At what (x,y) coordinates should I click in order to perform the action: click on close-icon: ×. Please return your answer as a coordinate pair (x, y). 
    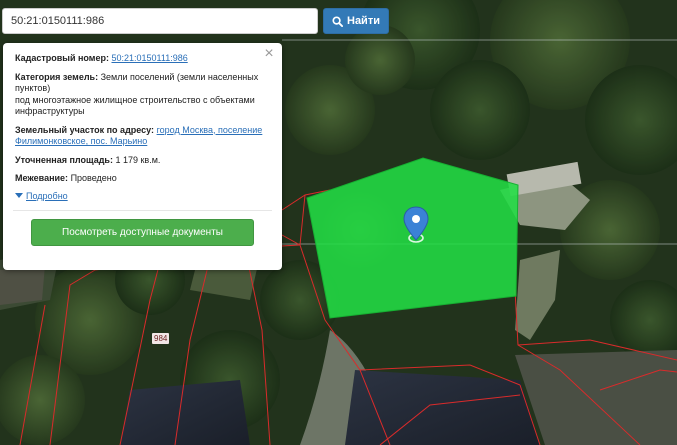
    Looking at the image, I should click on (269, 54).